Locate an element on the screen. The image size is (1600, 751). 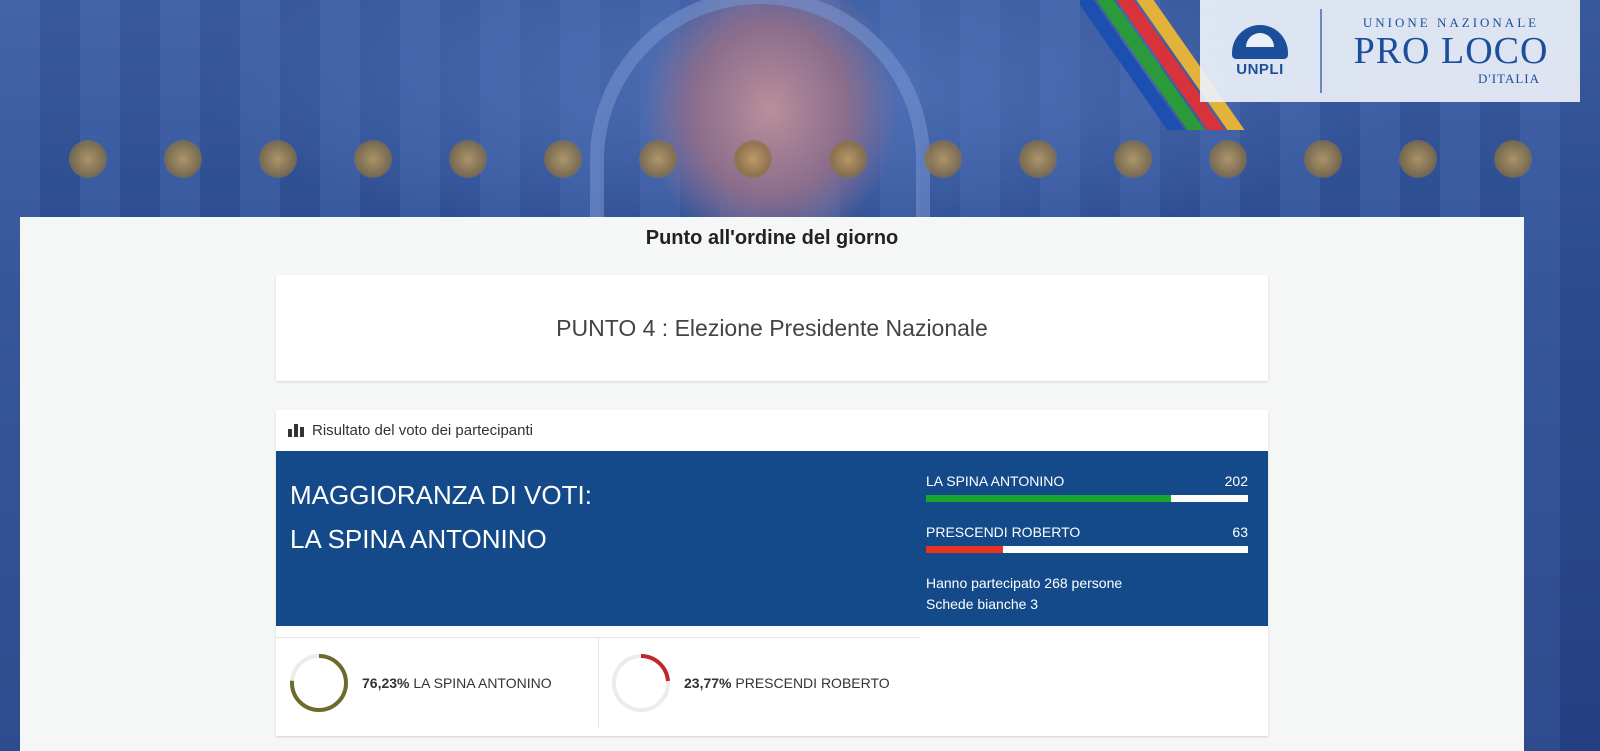
proloco-line2: PRO LOCO is located at coordinates (1451, 51).